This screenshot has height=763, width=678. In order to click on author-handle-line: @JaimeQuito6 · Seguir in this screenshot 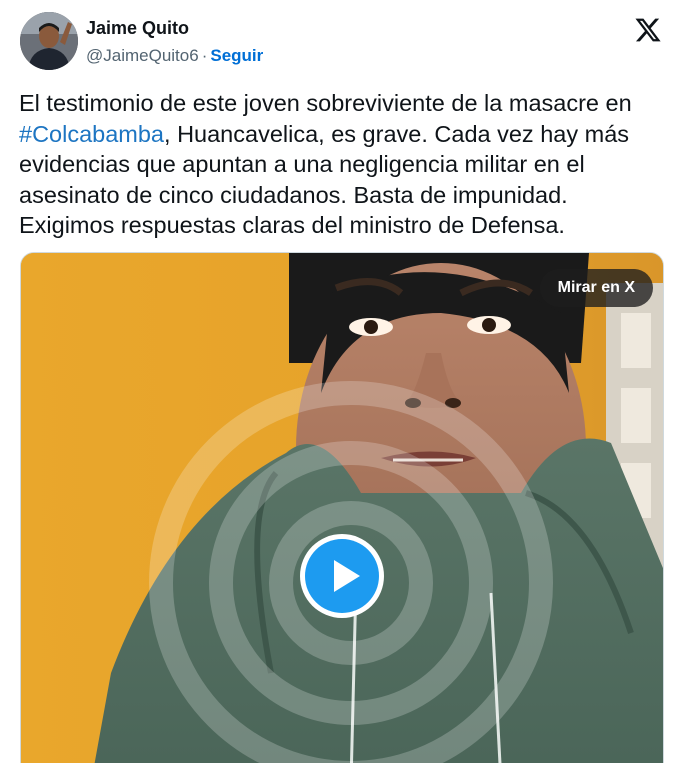, I will do `click(174, 56)`.